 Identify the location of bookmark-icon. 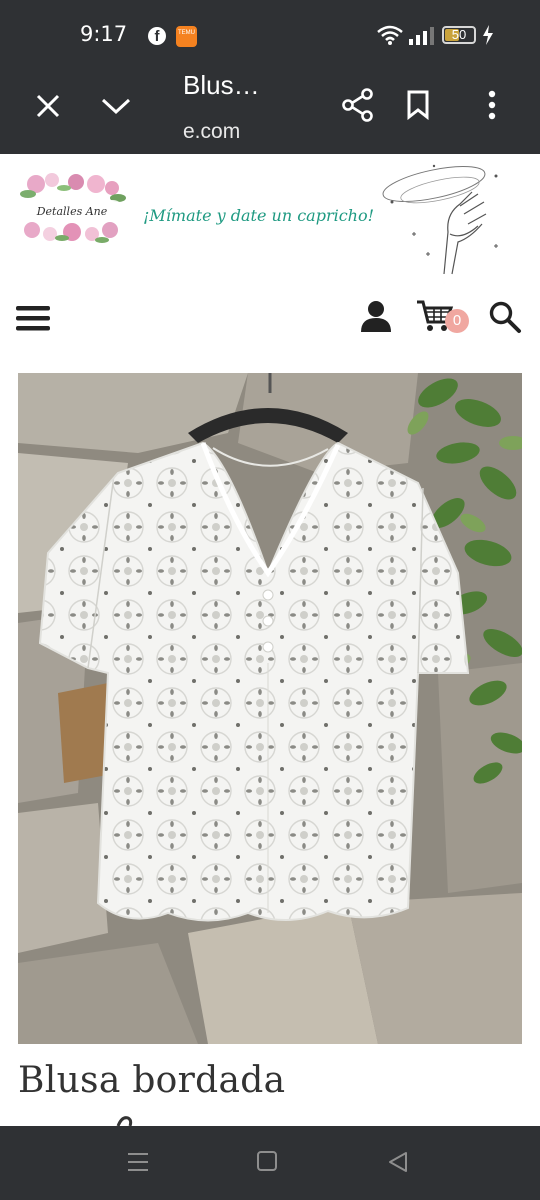
(418, 105).